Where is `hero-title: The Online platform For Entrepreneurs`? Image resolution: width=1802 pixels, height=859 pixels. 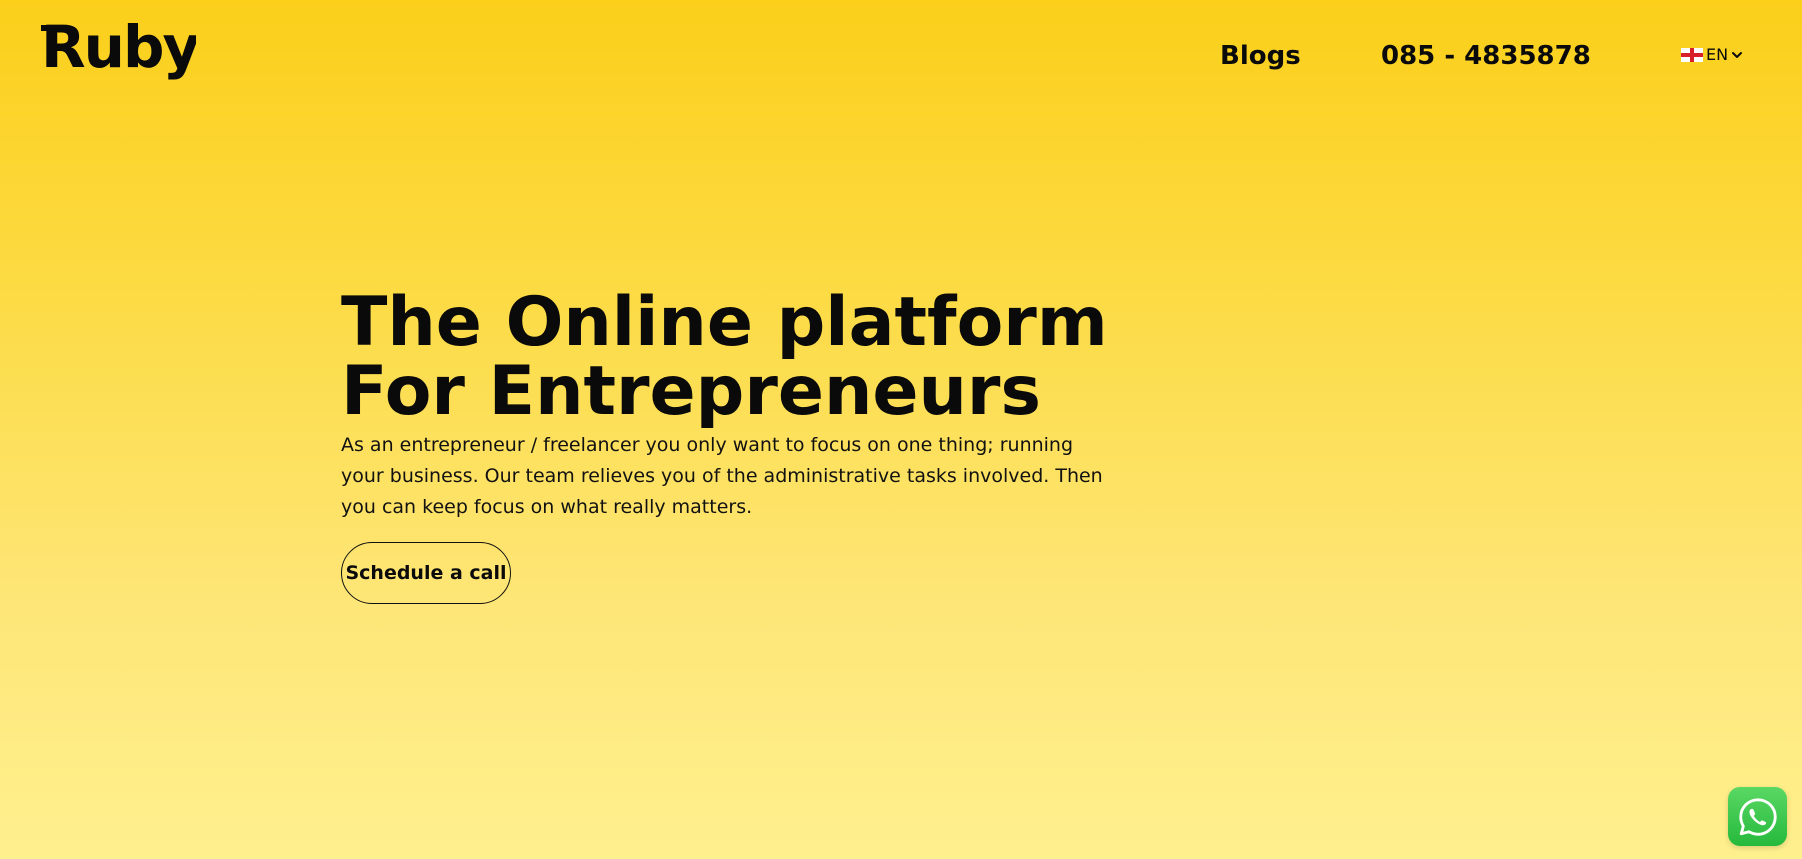 hero-title: The Online platform For Entrepreneurs is located at coordinates (731, 357).